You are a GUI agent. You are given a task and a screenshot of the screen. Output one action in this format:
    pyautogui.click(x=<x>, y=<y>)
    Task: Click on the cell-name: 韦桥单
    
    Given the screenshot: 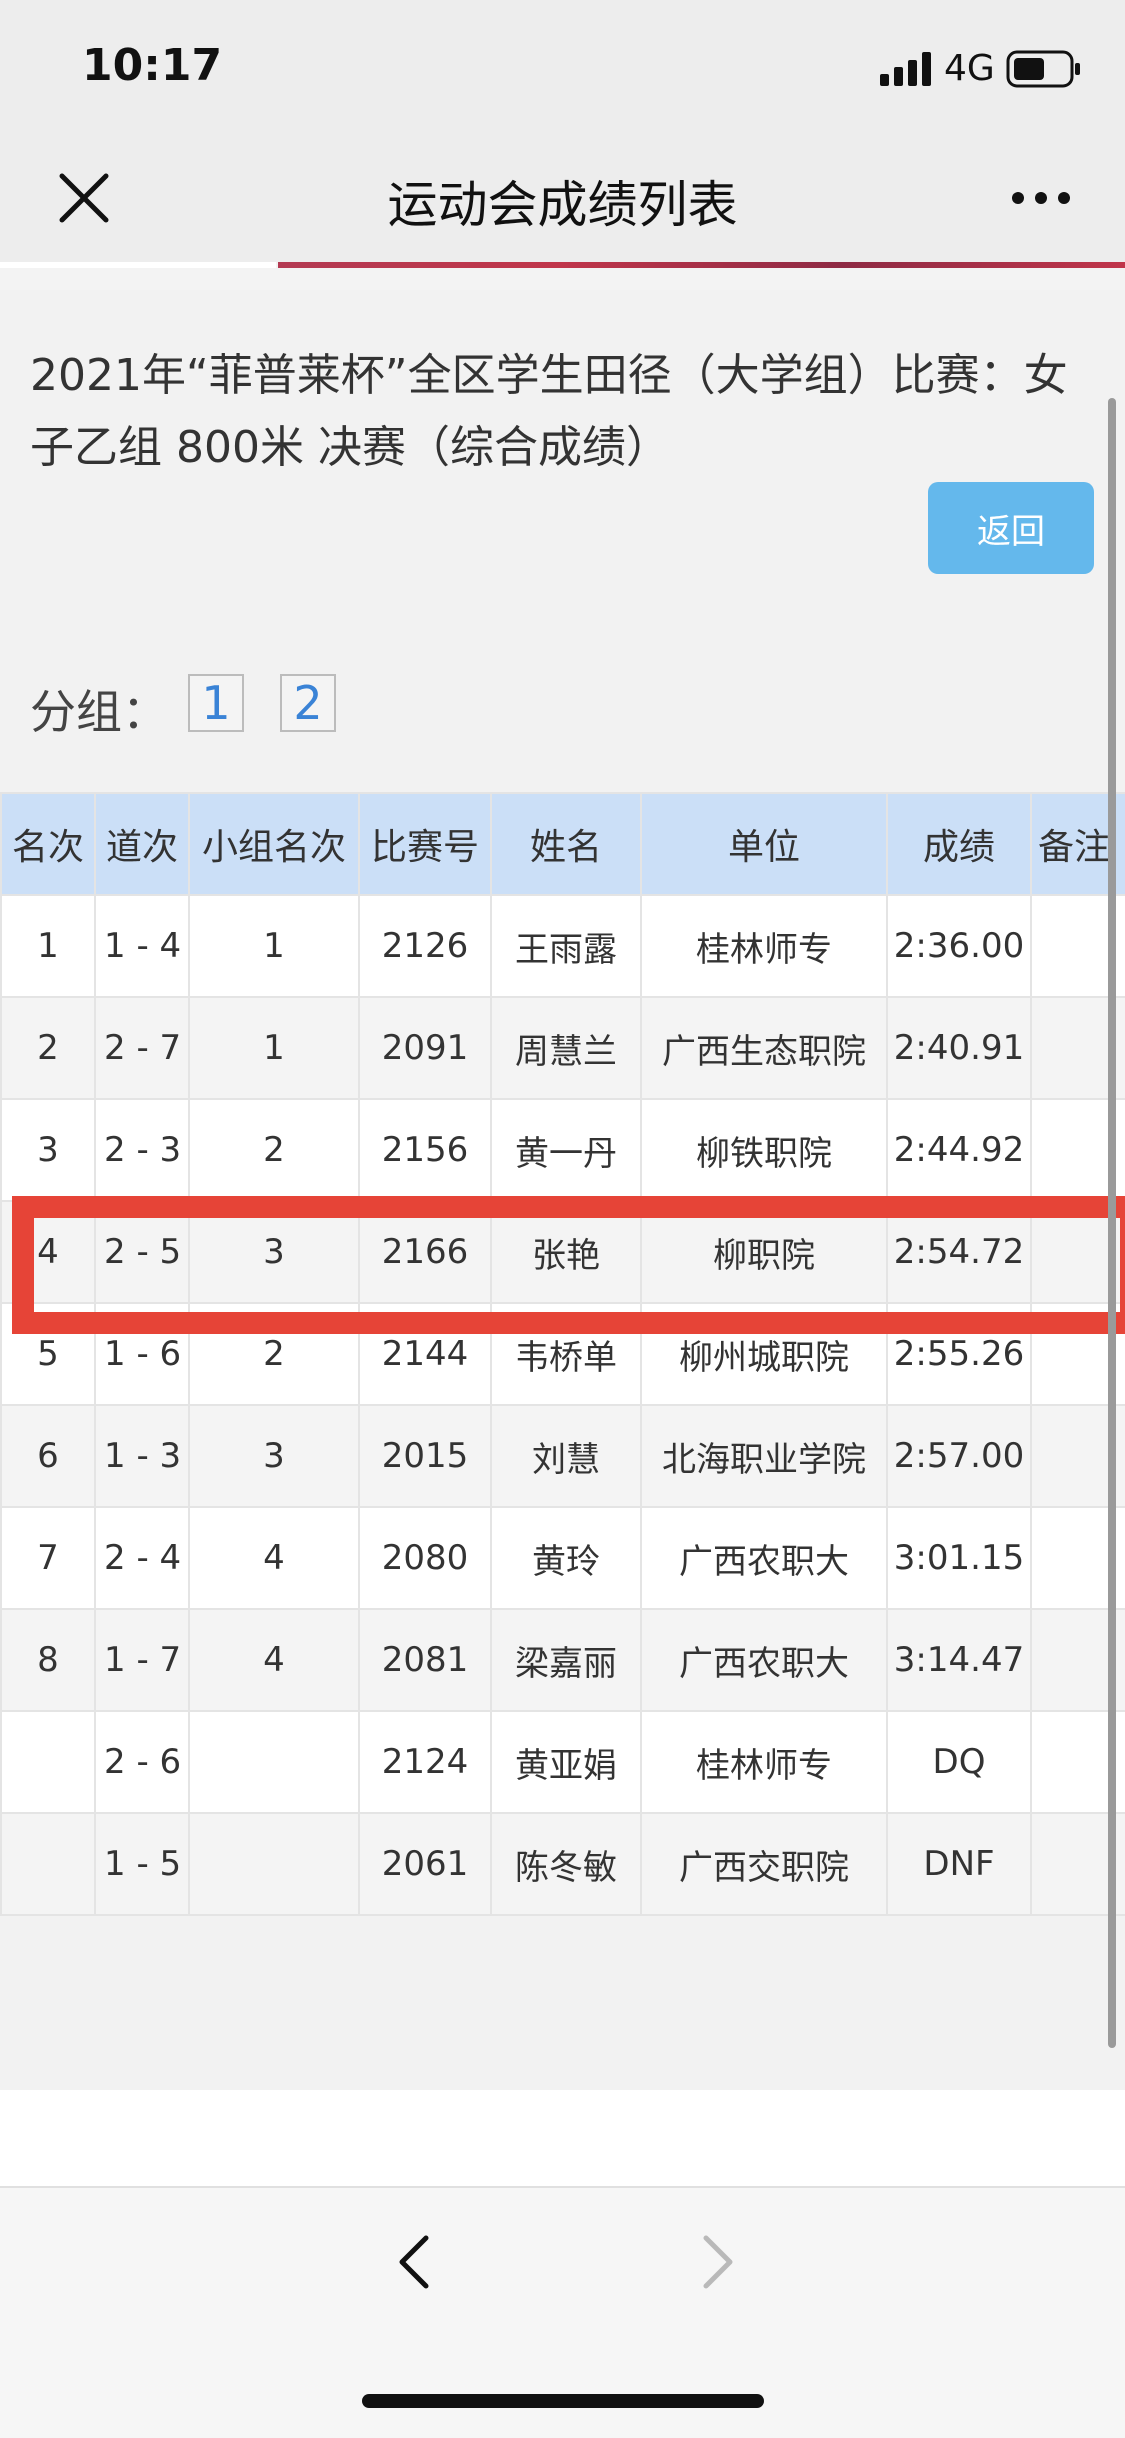 What is the action you would take?
    pyautogui.click(x=566, y=1354)
    